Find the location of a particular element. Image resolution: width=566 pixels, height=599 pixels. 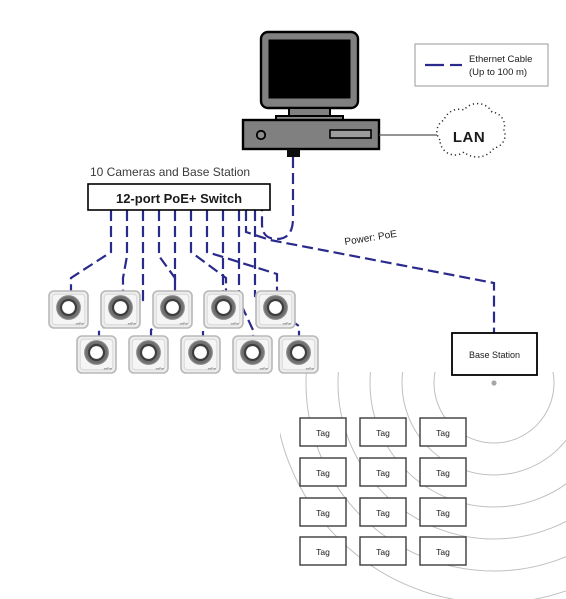

base-station-signal-origin-icon is located at coordinates (494, 383).